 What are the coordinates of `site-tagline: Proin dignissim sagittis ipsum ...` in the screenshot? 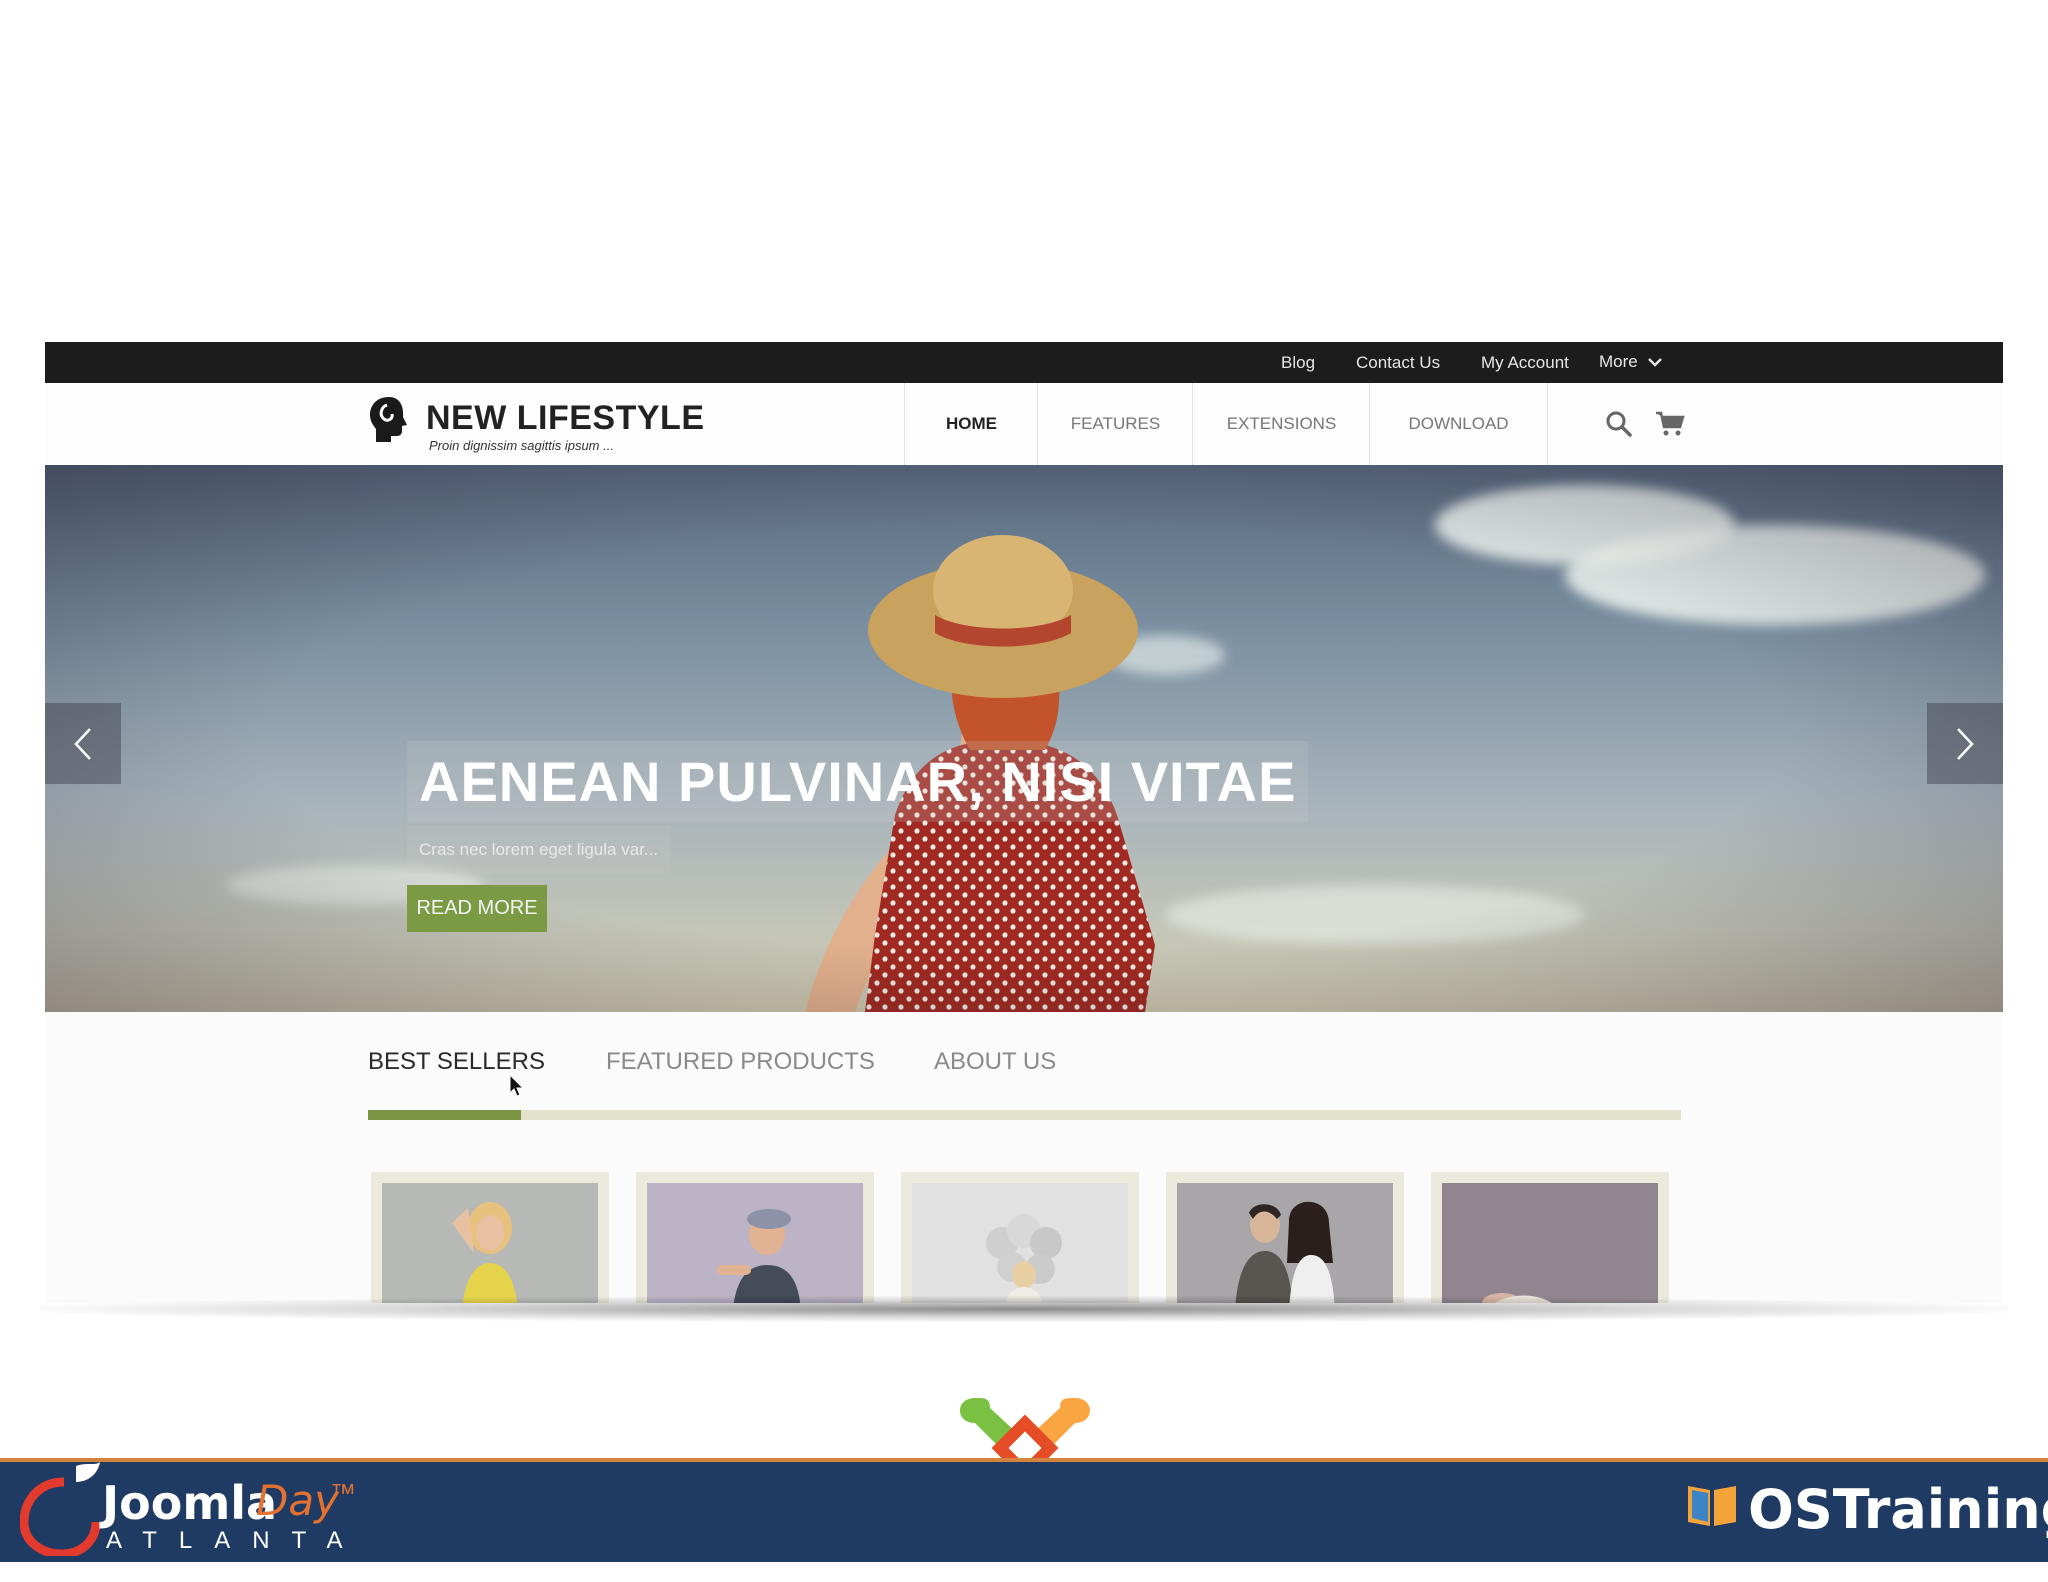 It's located at (521, 445).